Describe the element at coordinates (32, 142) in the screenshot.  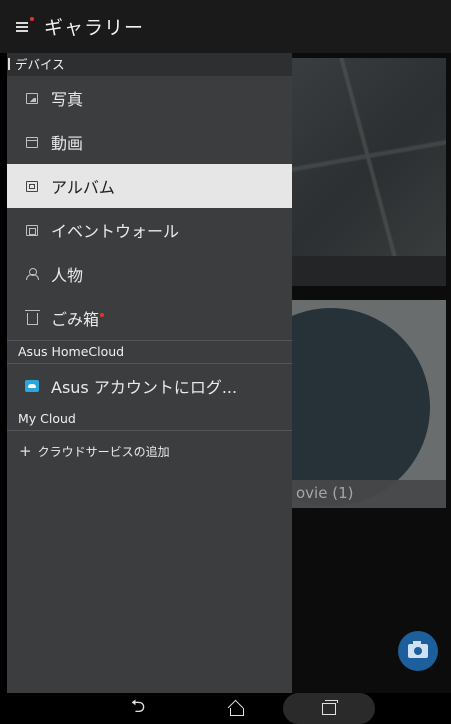
I see `video-icon` at that location.